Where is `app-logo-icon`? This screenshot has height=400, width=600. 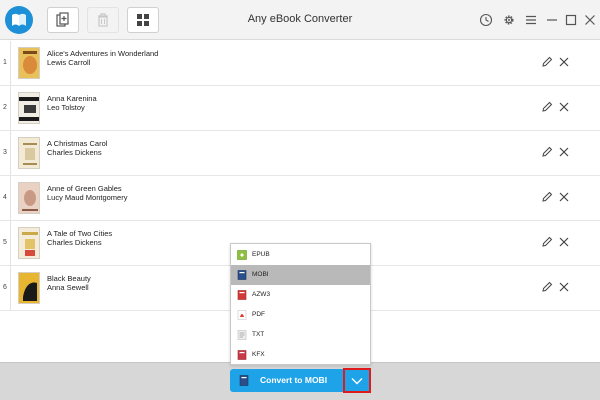
app-logo-icon is located at coordinates (19, 20).